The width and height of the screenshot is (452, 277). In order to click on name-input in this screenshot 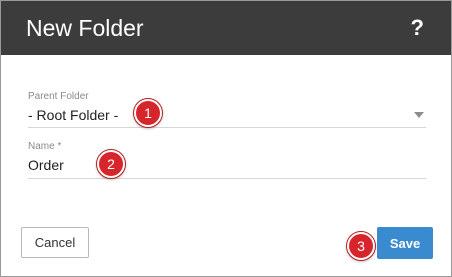, I will do `click(227, 160)`.